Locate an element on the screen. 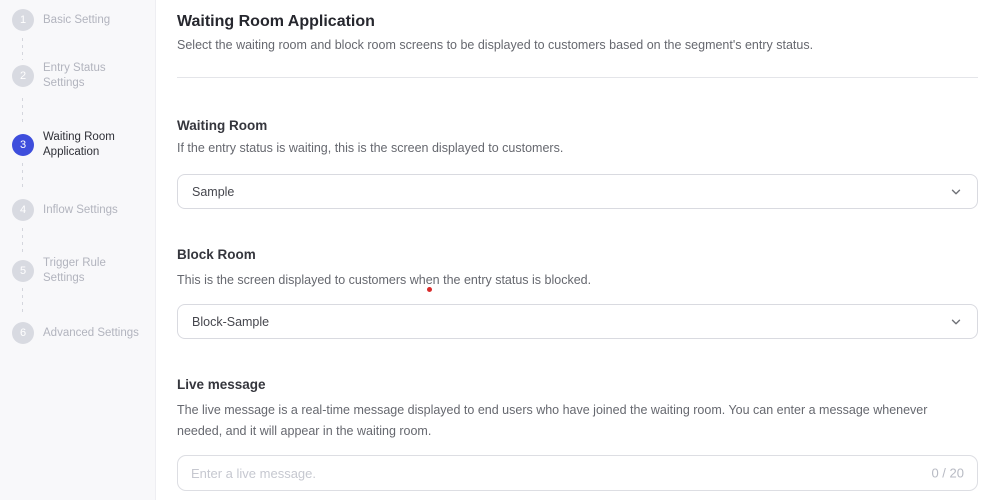 Image resolution: width=1001 pixels, height=500 pixels. step-label: Trigger Rule Settings is located at coordinates (74, 270).